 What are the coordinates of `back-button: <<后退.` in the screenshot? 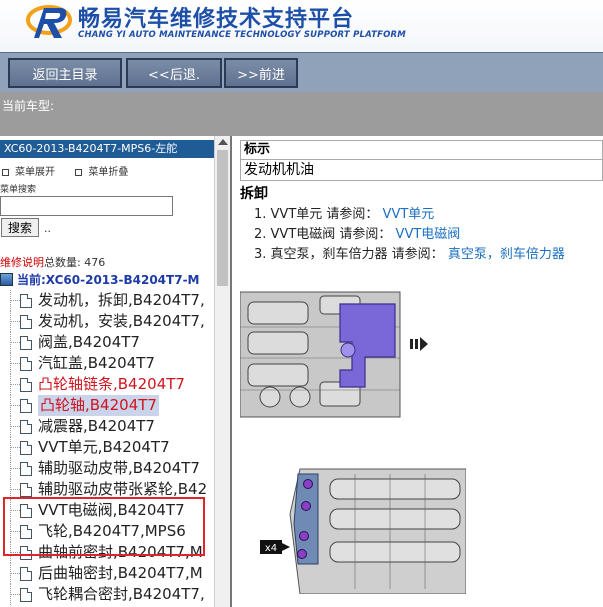 It's located at (174, 73).